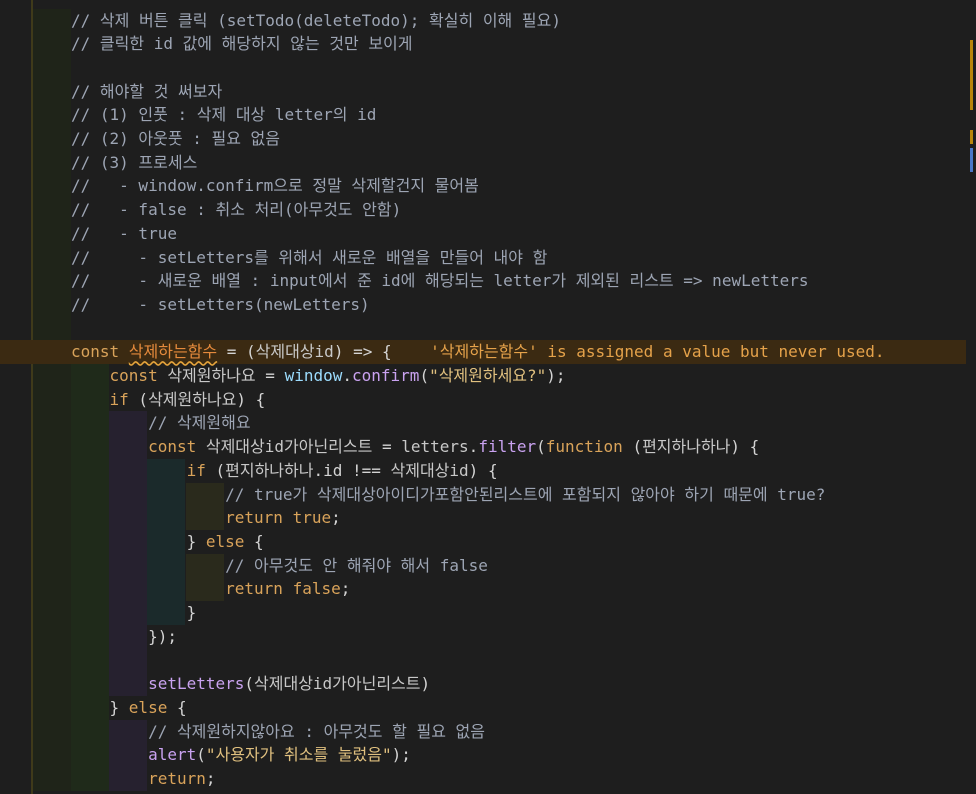 This screenshot has width=976, height=794. What do you see at coordinates (488, 257) in the screenshot?
I see `code-line: // - setLetters를 위해서 새로운 배열을 만들어 내야 함` at bounding box center [488, 257].